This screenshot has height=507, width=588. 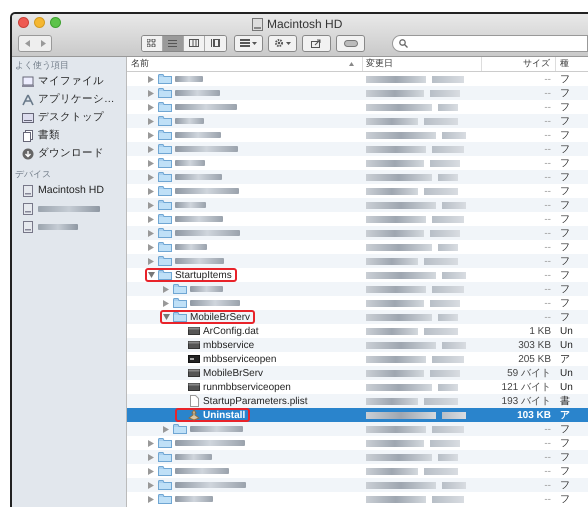 I want to click on sidebar-item: デスクトップ, so click(x=71, y=118).